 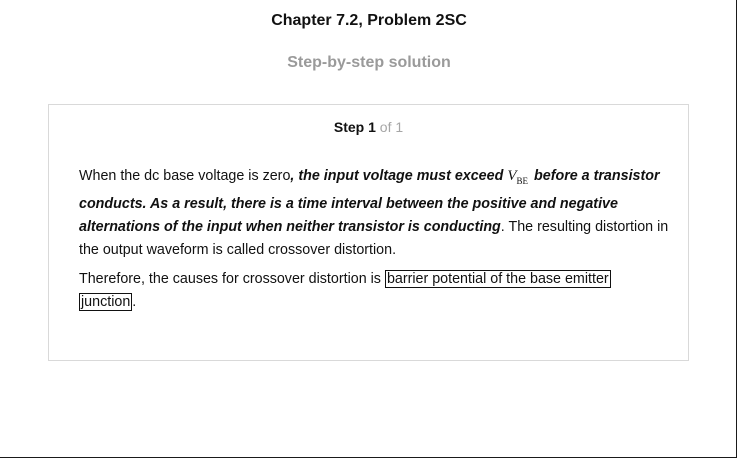 I want to click on conclusion-outro: ., so click(x=134, y=302).